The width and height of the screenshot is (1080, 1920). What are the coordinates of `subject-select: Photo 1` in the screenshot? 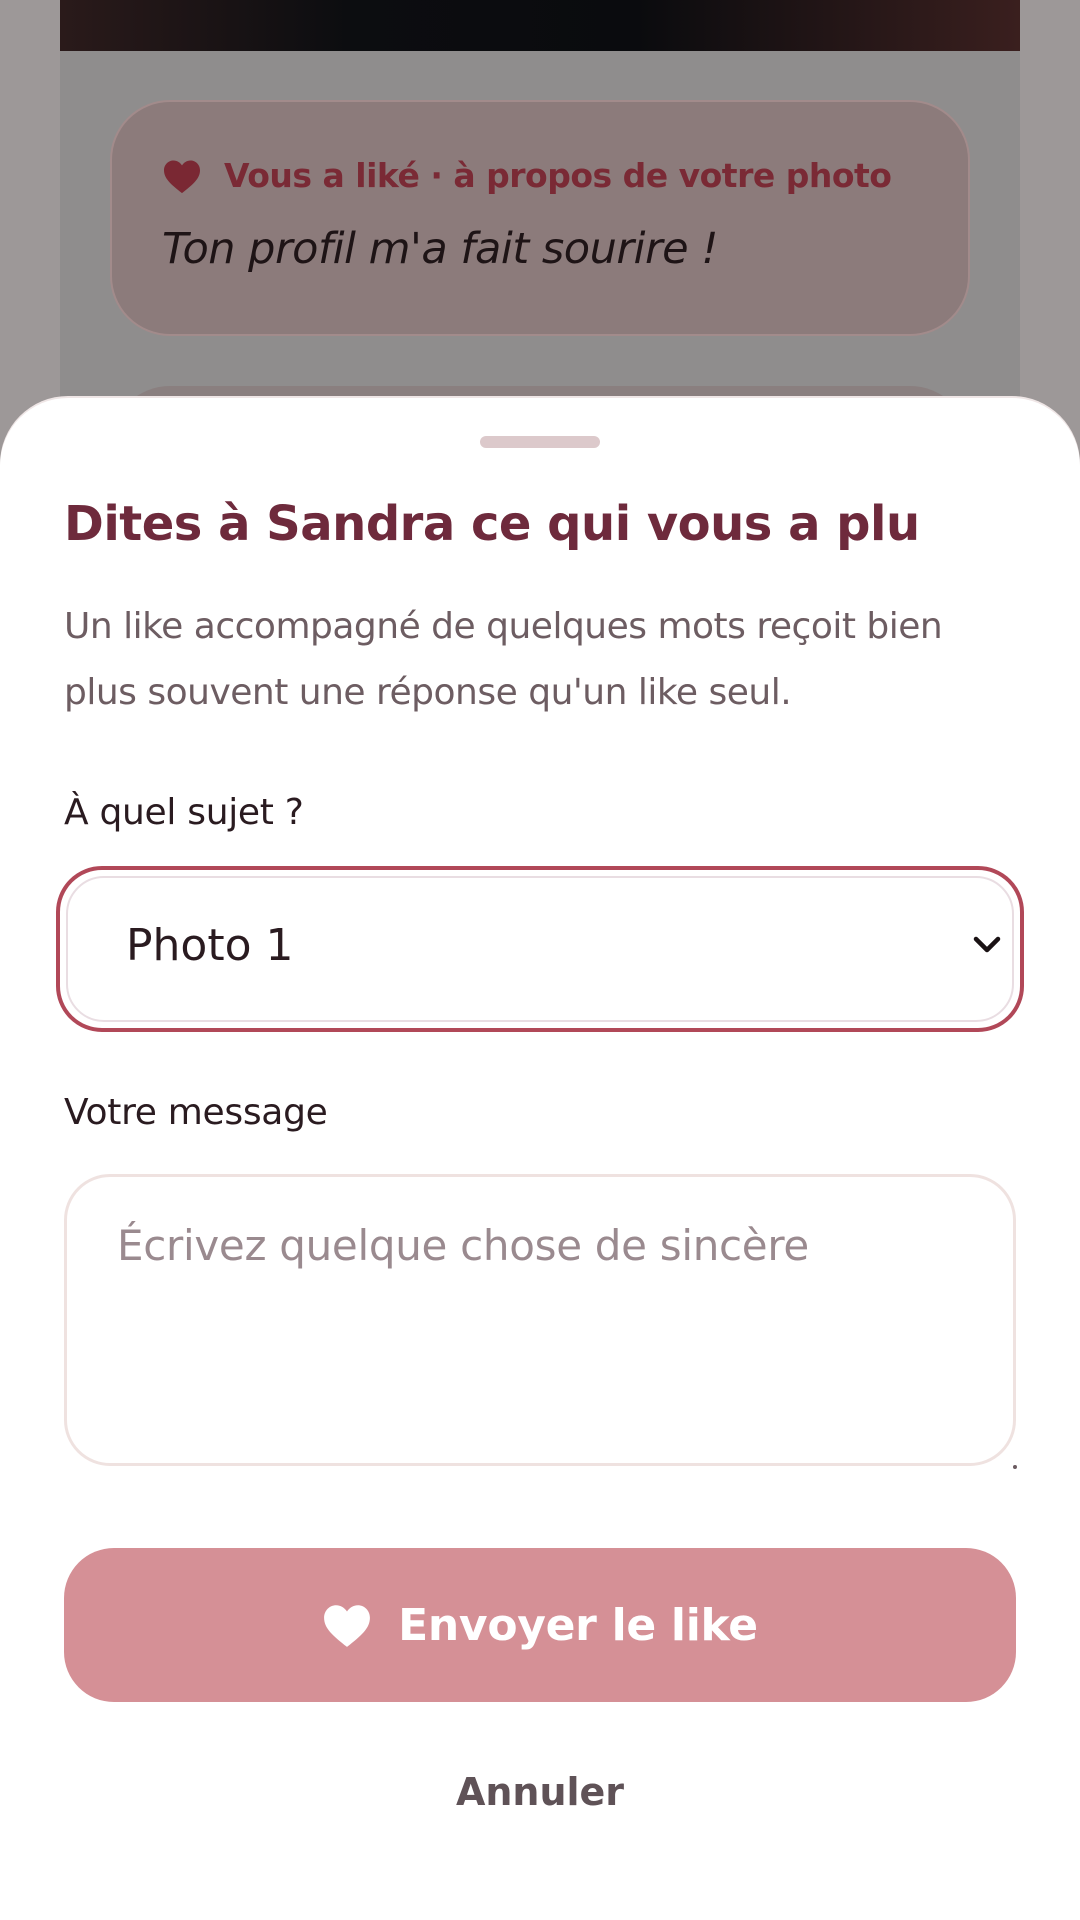 It's located at (540, 949).